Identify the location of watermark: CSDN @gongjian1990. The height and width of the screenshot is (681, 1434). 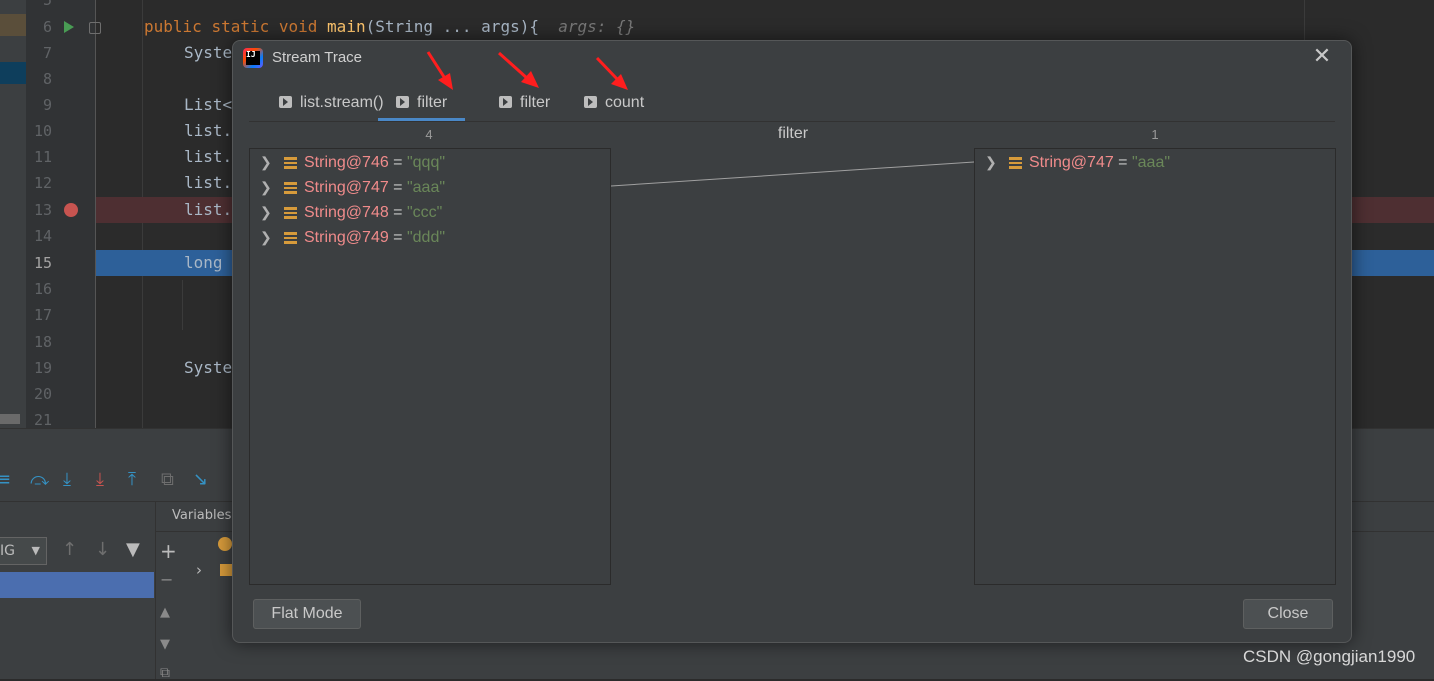
(1329, 656).